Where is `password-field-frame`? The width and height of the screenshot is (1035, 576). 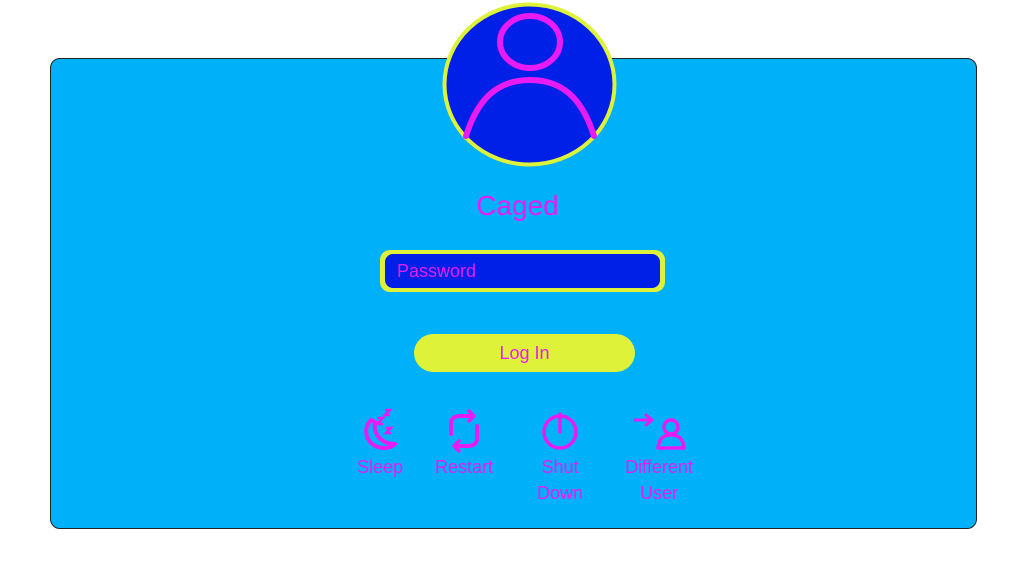
password-field-frame is located at coordinates (522, 271).